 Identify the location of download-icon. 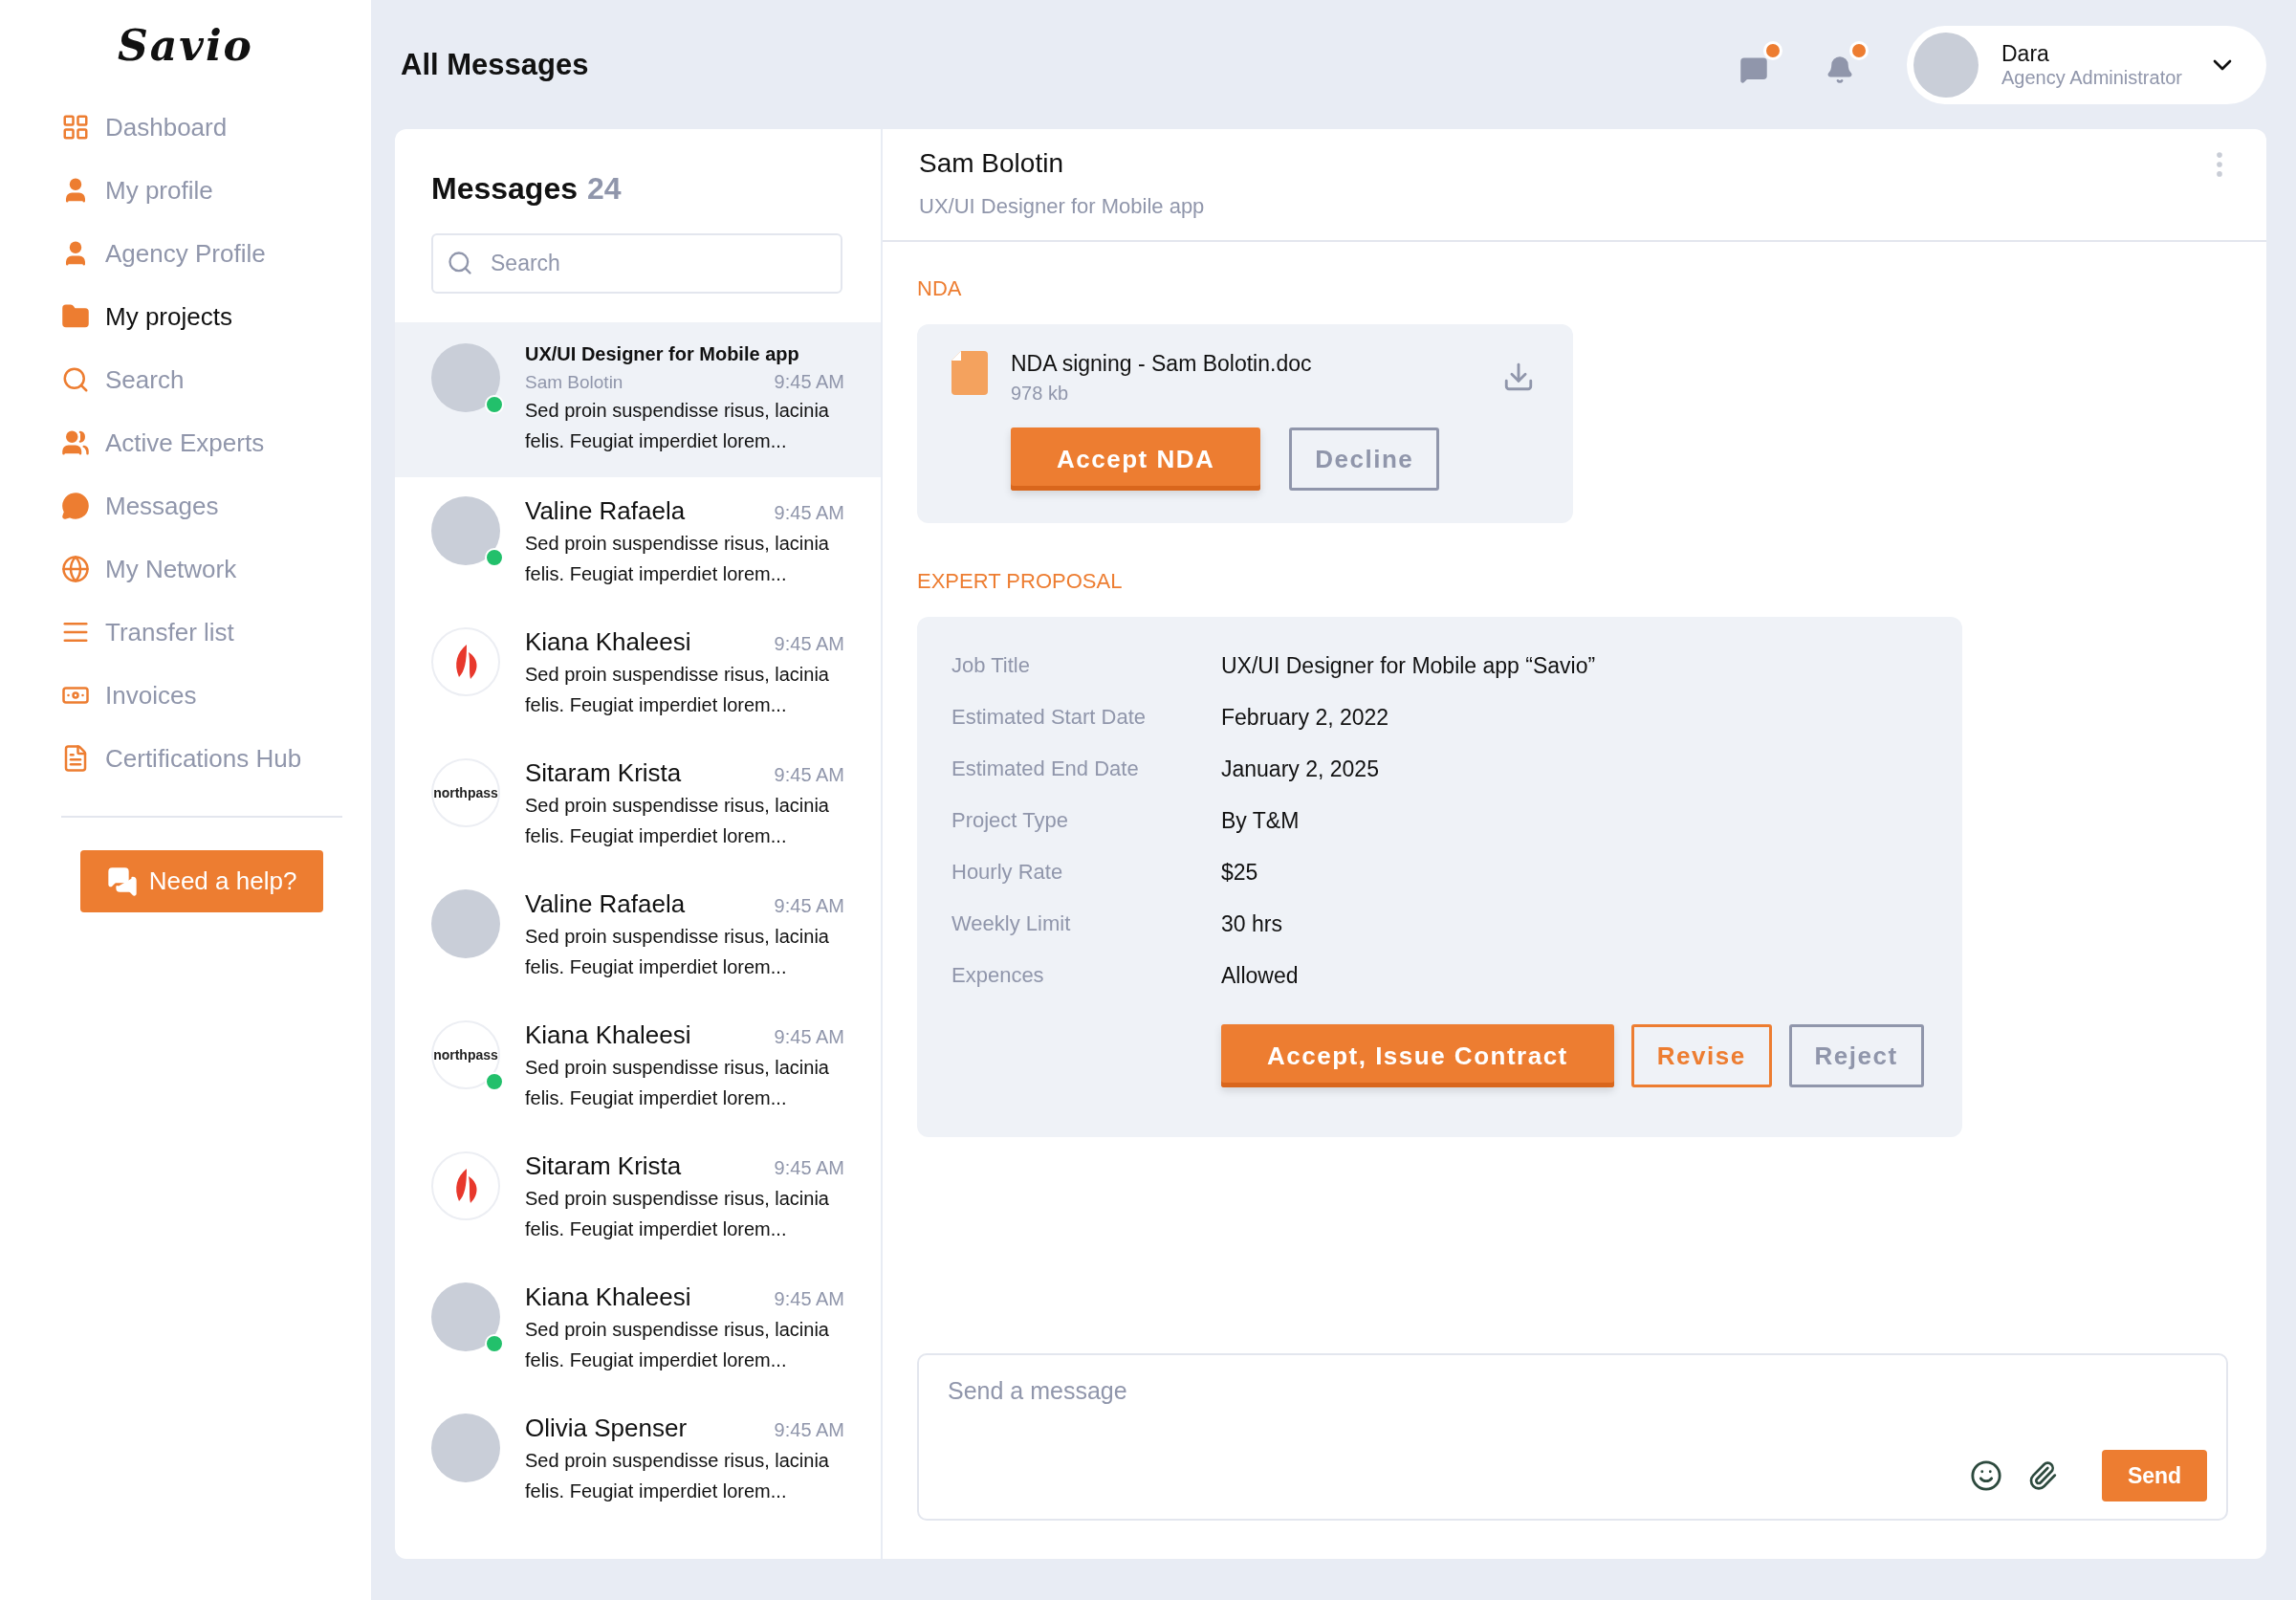
(1518, 377).